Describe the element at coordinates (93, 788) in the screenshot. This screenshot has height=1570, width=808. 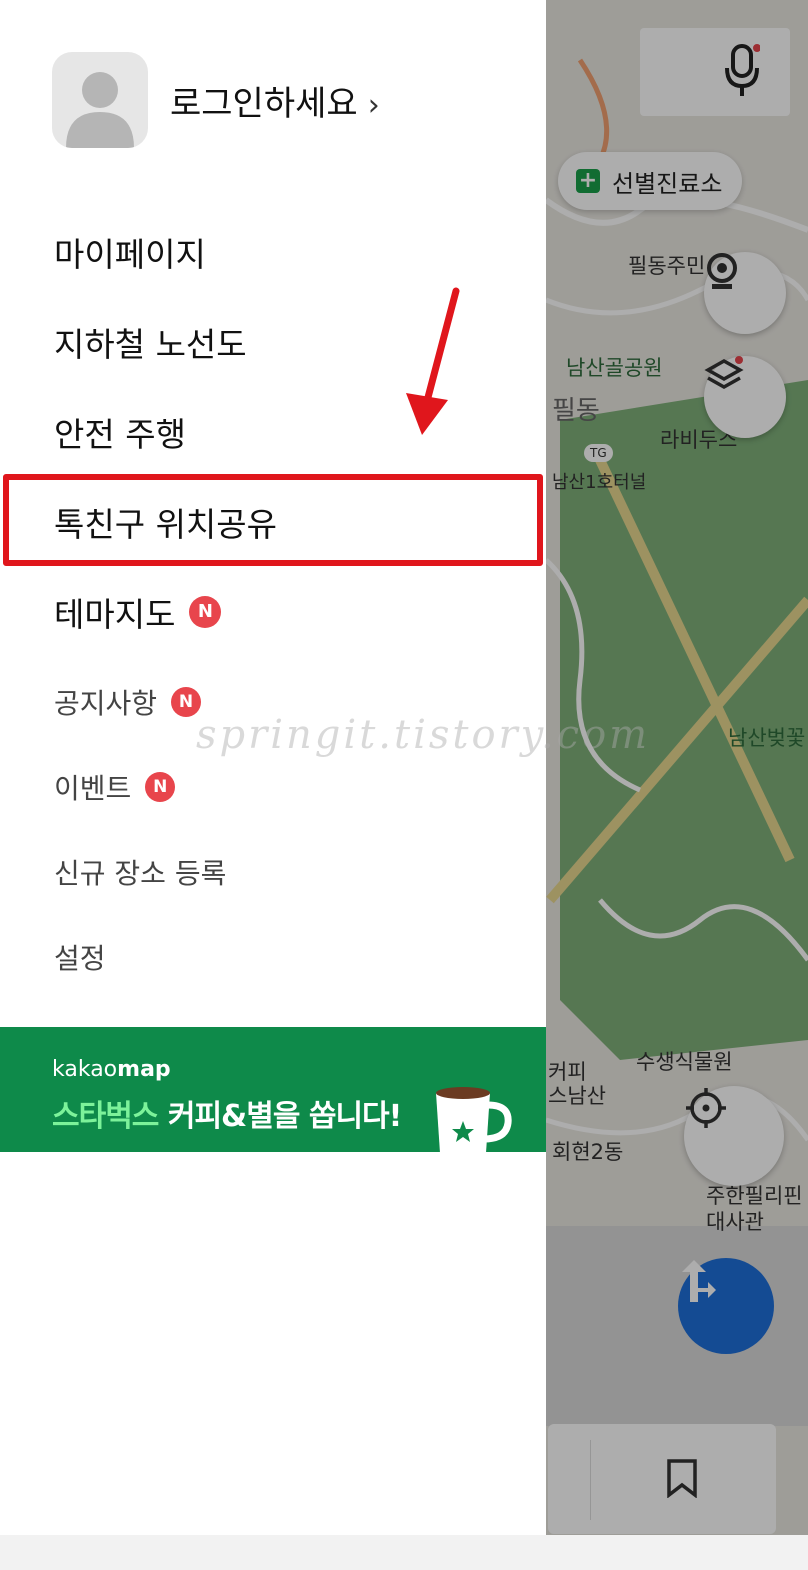
I see `menu-label: 이벤트` at that location.